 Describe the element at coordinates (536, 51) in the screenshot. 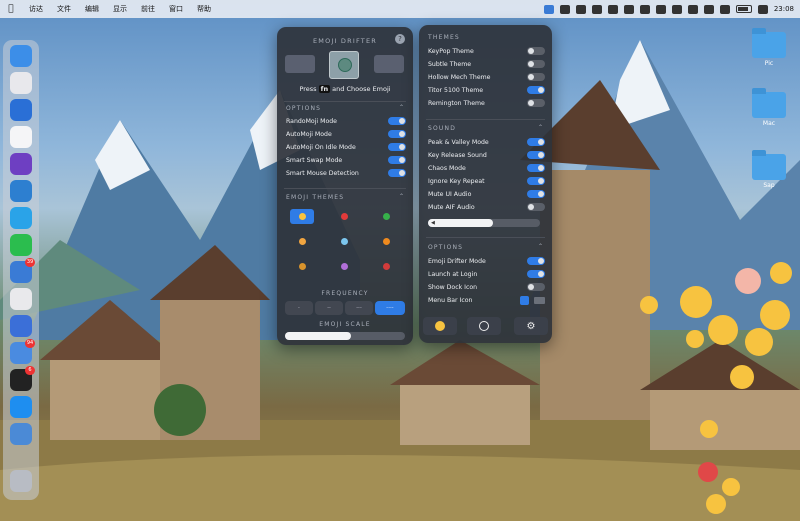

I see `keypop-toggle` at that location.